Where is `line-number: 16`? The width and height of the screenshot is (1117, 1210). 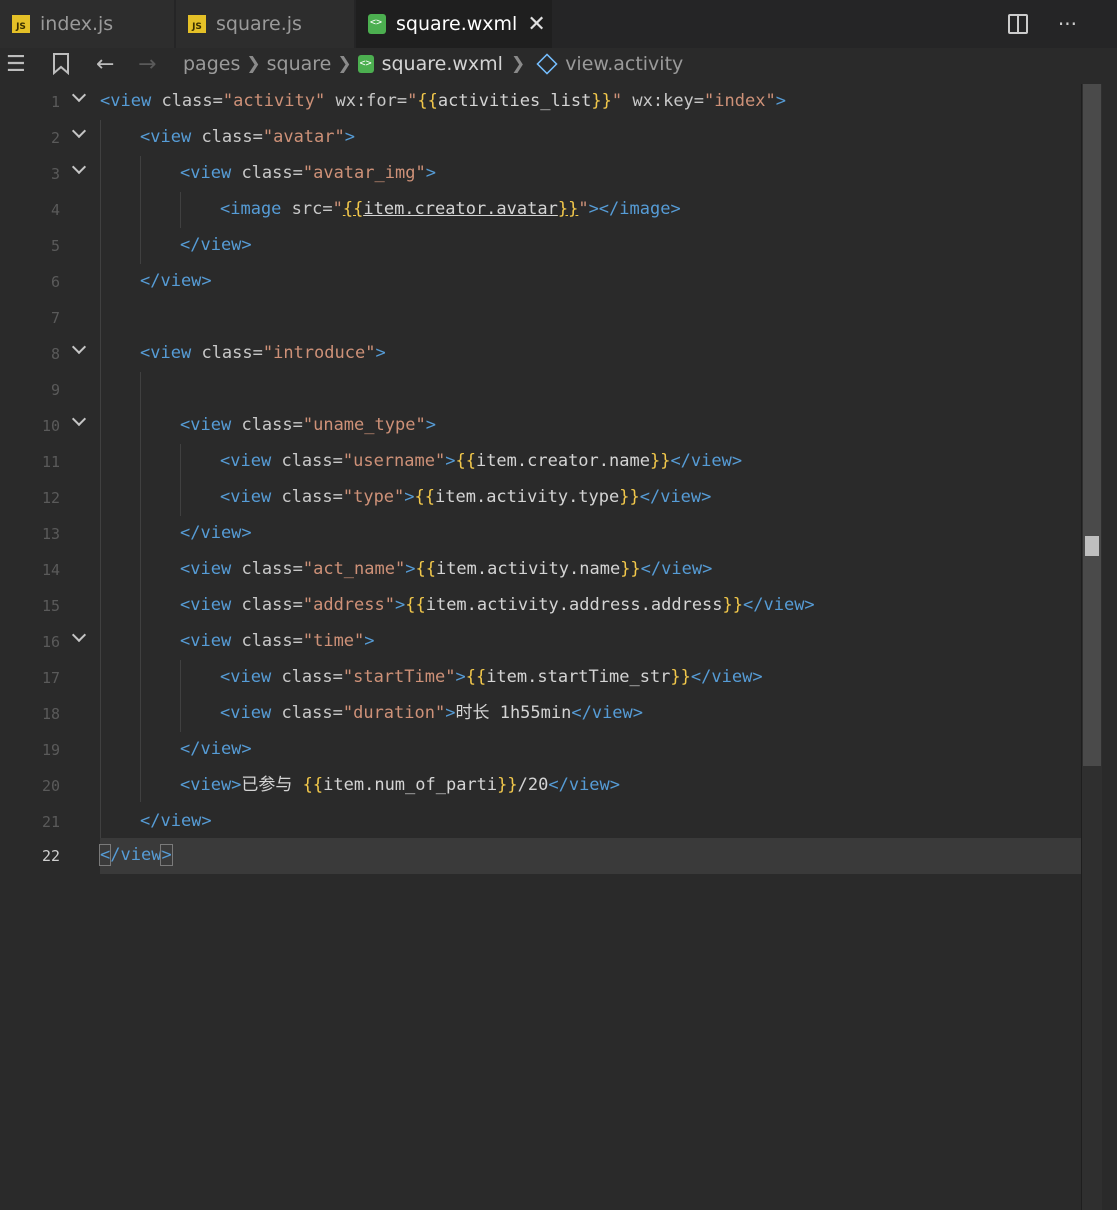
line-number: 16 is located at coordinates (50, 642).